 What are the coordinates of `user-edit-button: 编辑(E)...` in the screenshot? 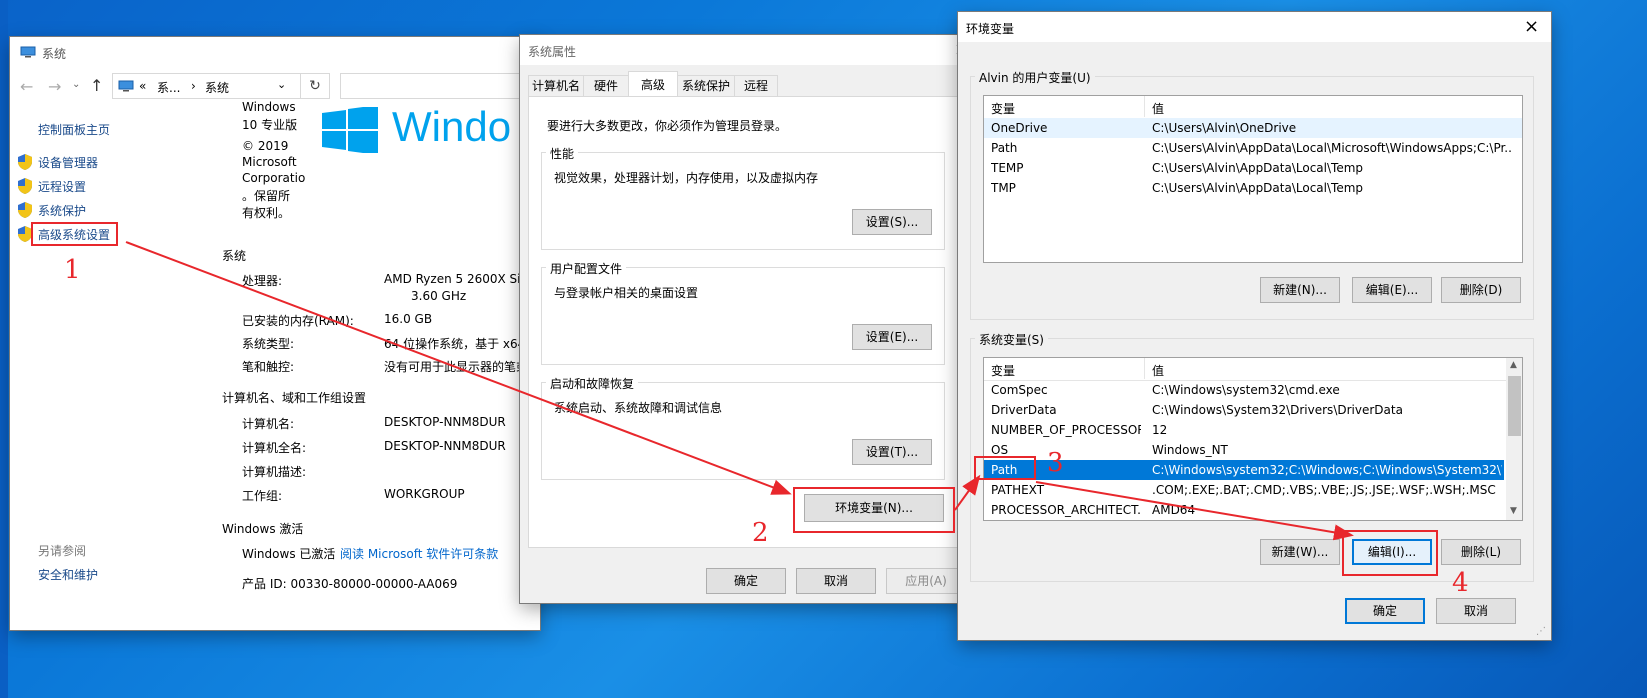 It's located at (1392, 290).